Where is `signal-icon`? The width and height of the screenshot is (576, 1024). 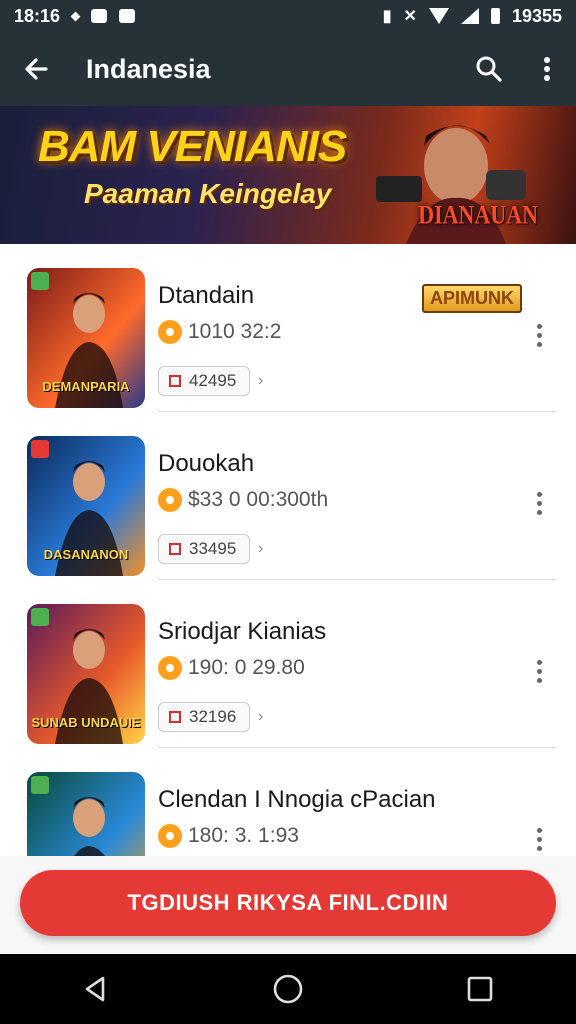
signal-icon is located at coordinates (469, 16).